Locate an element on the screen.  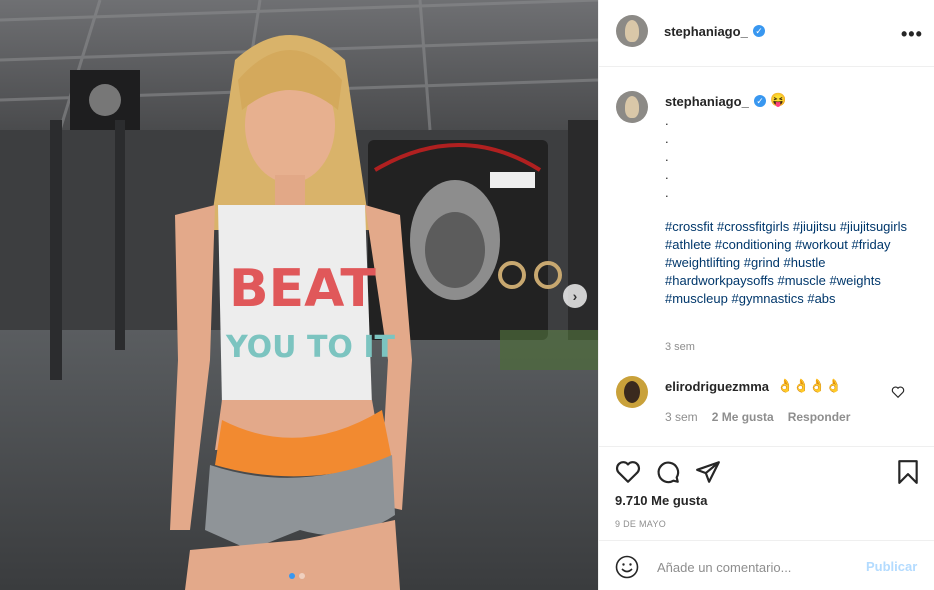
comment-heart-icon is located at coordinates (898, 392).